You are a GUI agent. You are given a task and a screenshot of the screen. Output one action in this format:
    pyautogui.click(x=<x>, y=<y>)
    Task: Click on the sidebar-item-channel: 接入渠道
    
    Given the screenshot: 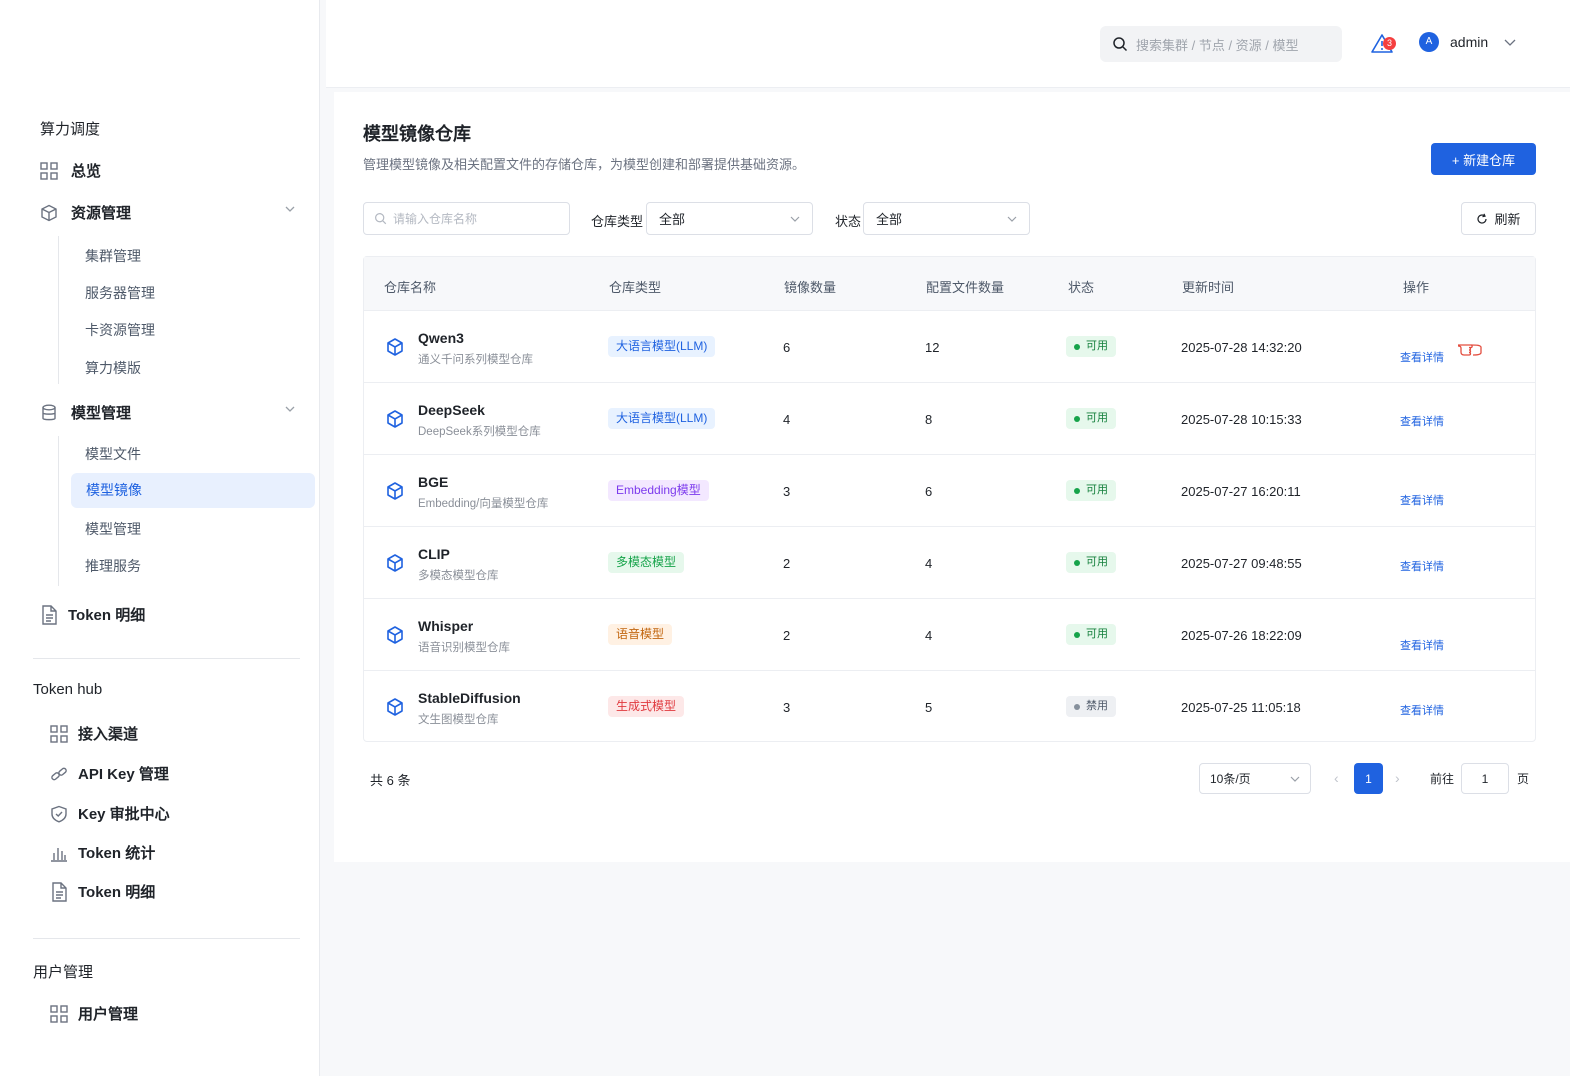 What is the action you would take?
    pyautogui.click(x=93, y=733)
    